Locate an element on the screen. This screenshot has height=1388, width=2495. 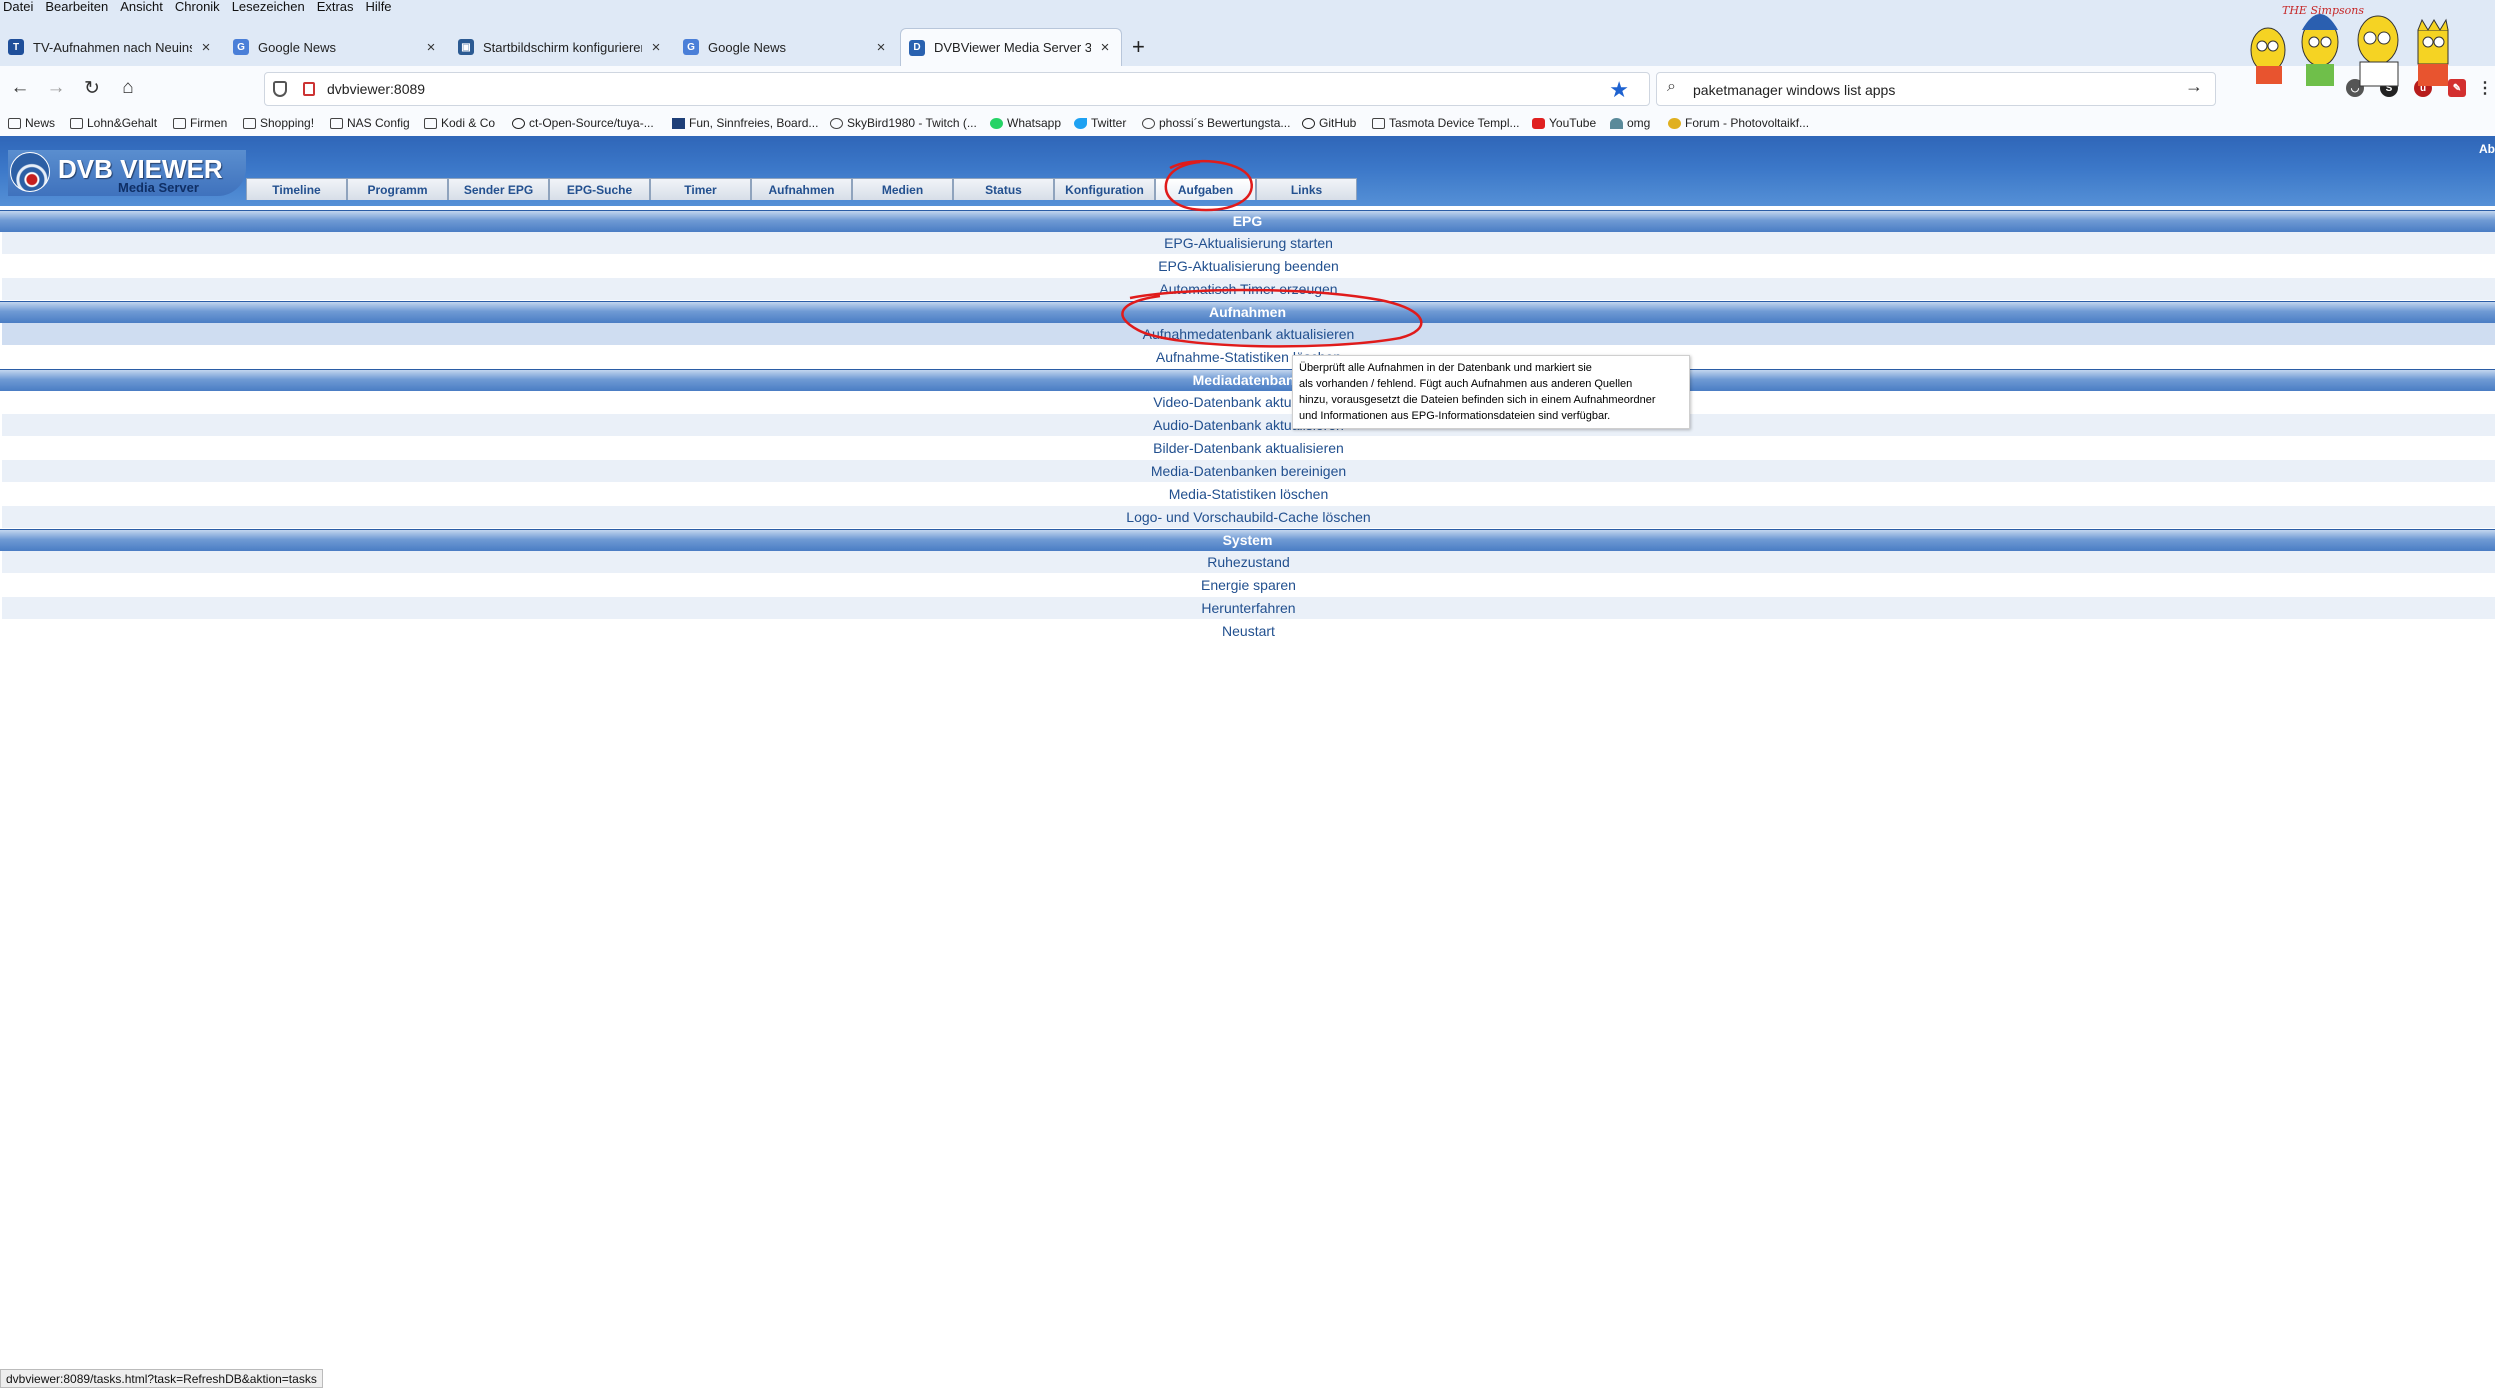
globe-icon is located at coordinates (1148, 123).